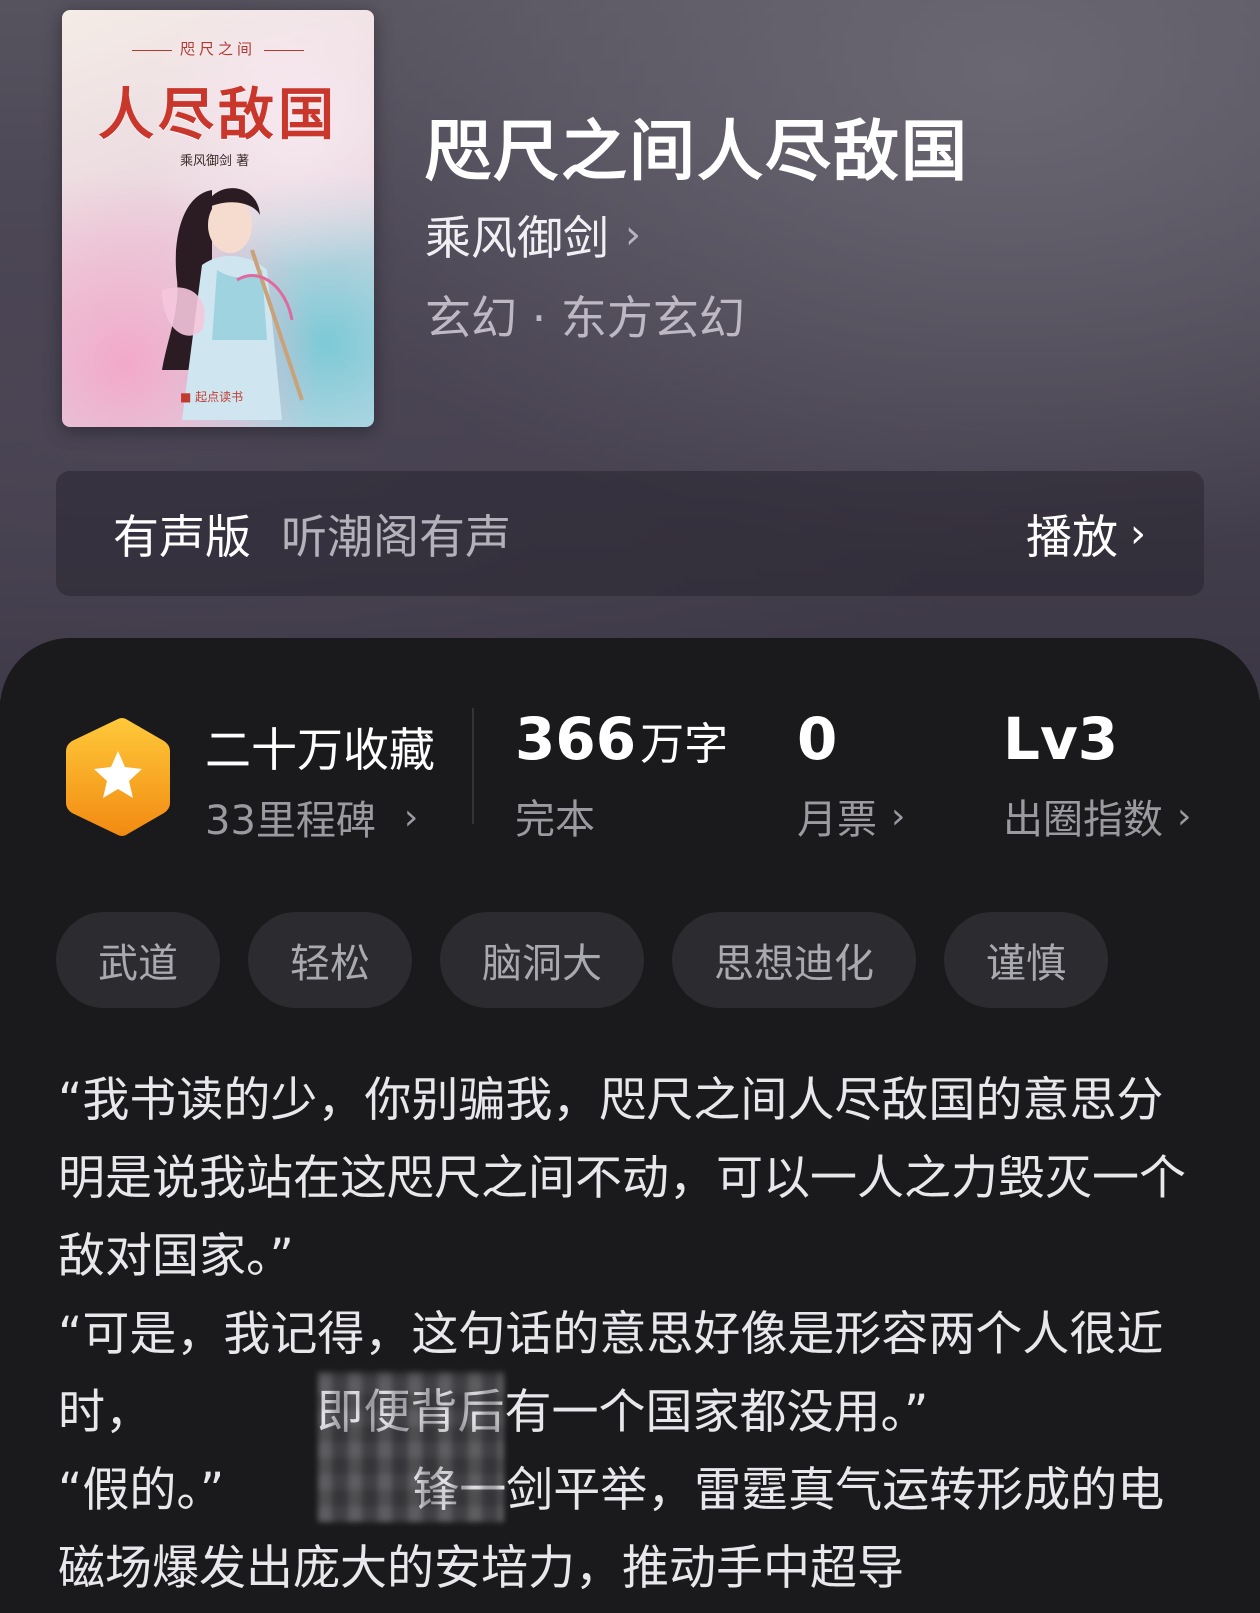  What do you see at coordinates (585, 318) in the screenshot?
I see `book-genre: 玄幻 · 东方玄幻` at bounding box center [585, 318].